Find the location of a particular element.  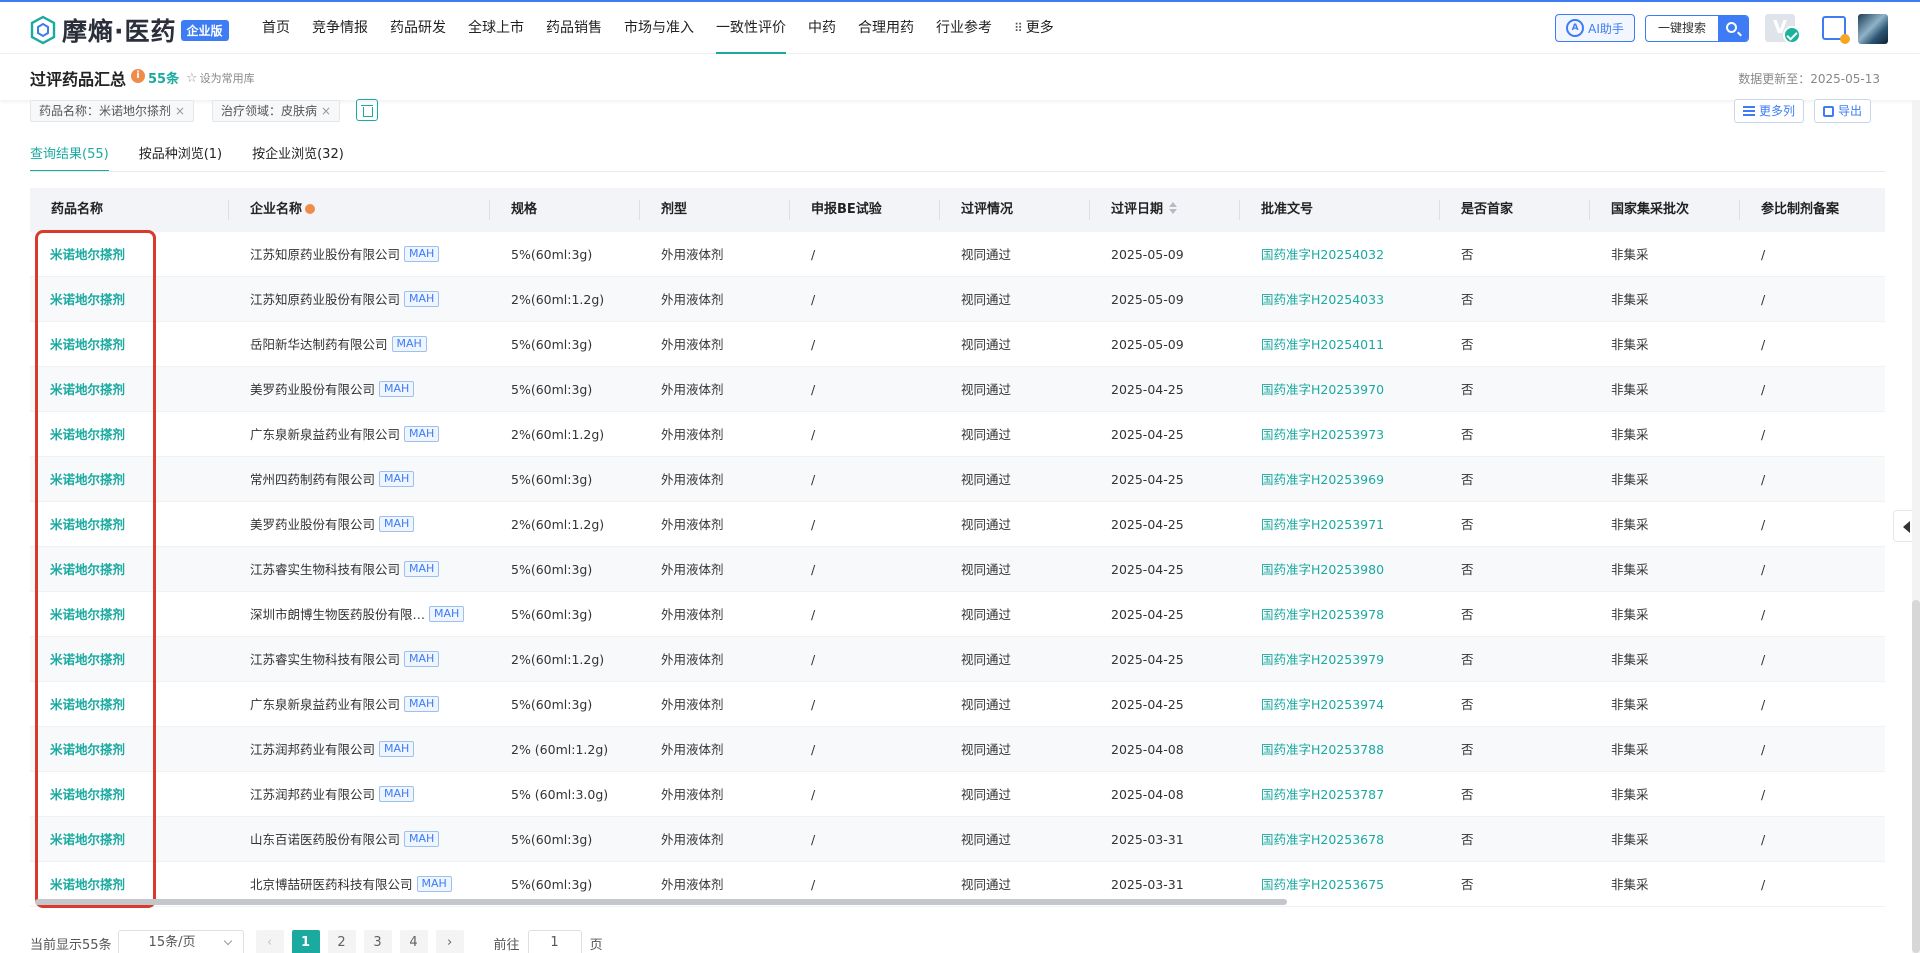

prev-page-button: ‹ is located at coordinates (269, 941).